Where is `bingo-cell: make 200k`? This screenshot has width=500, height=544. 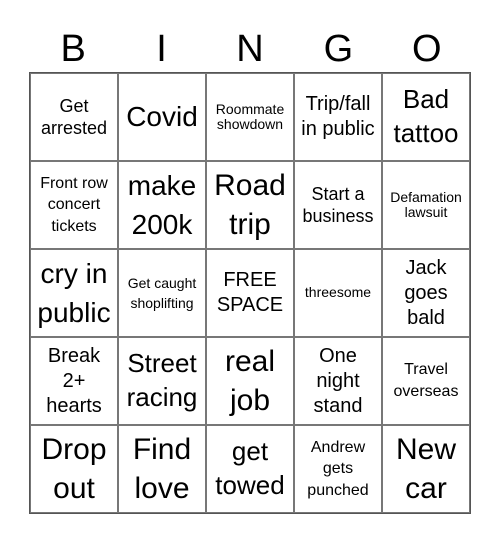 bingo-cell: make 200k is located at coordinates (162, 205).